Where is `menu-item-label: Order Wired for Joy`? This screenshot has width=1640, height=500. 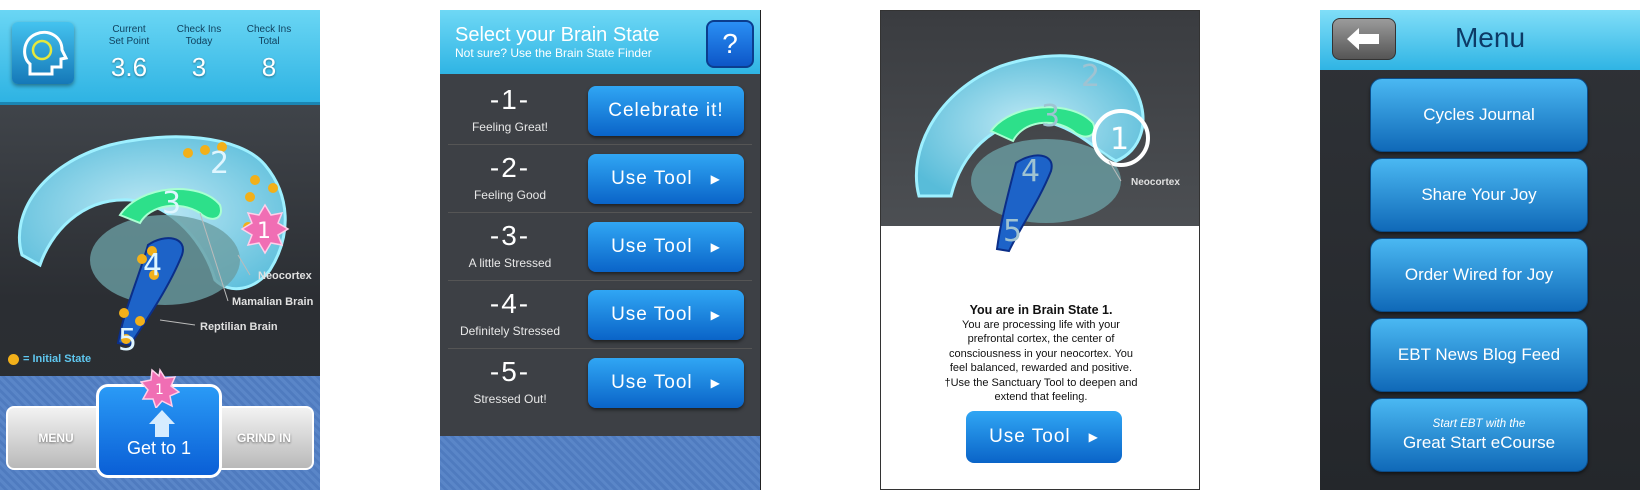 menu-item-label: Order Wired for Joy is located at coordinates (1479, 274).